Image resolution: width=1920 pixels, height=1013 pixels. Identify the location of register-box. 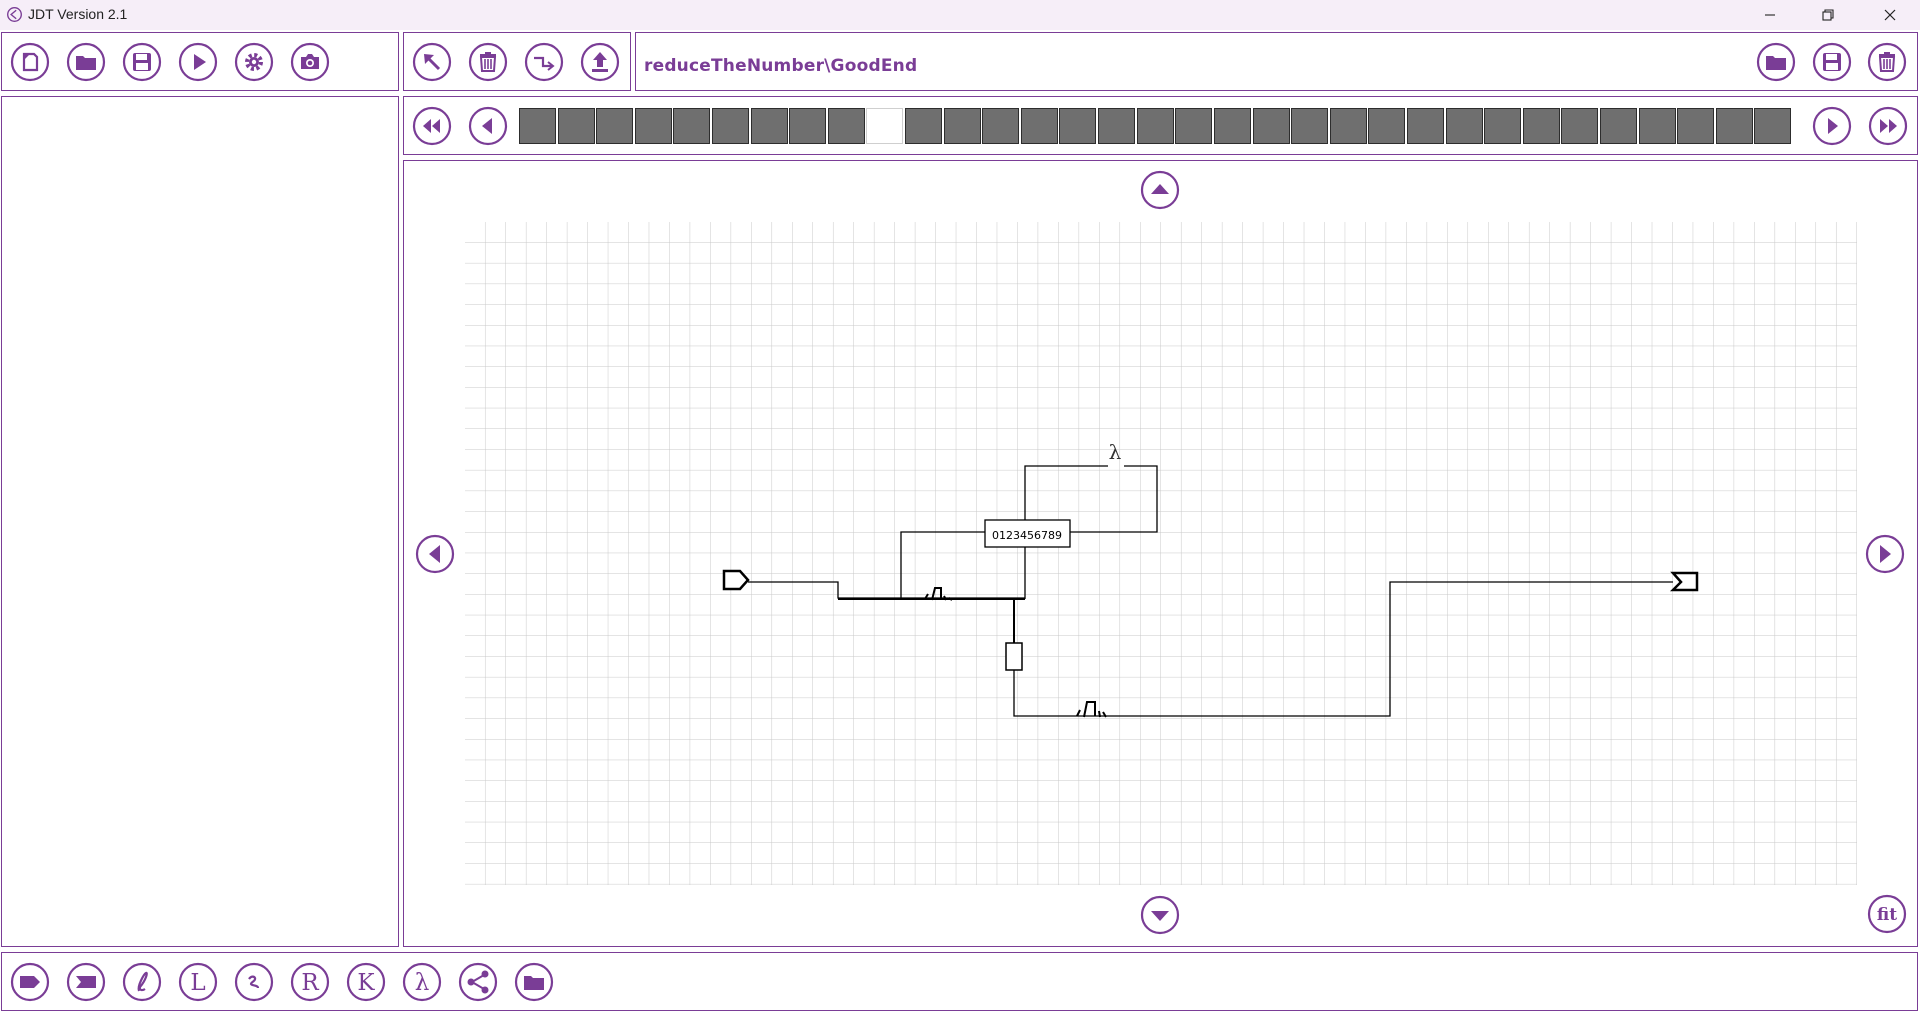
(1014, 656).